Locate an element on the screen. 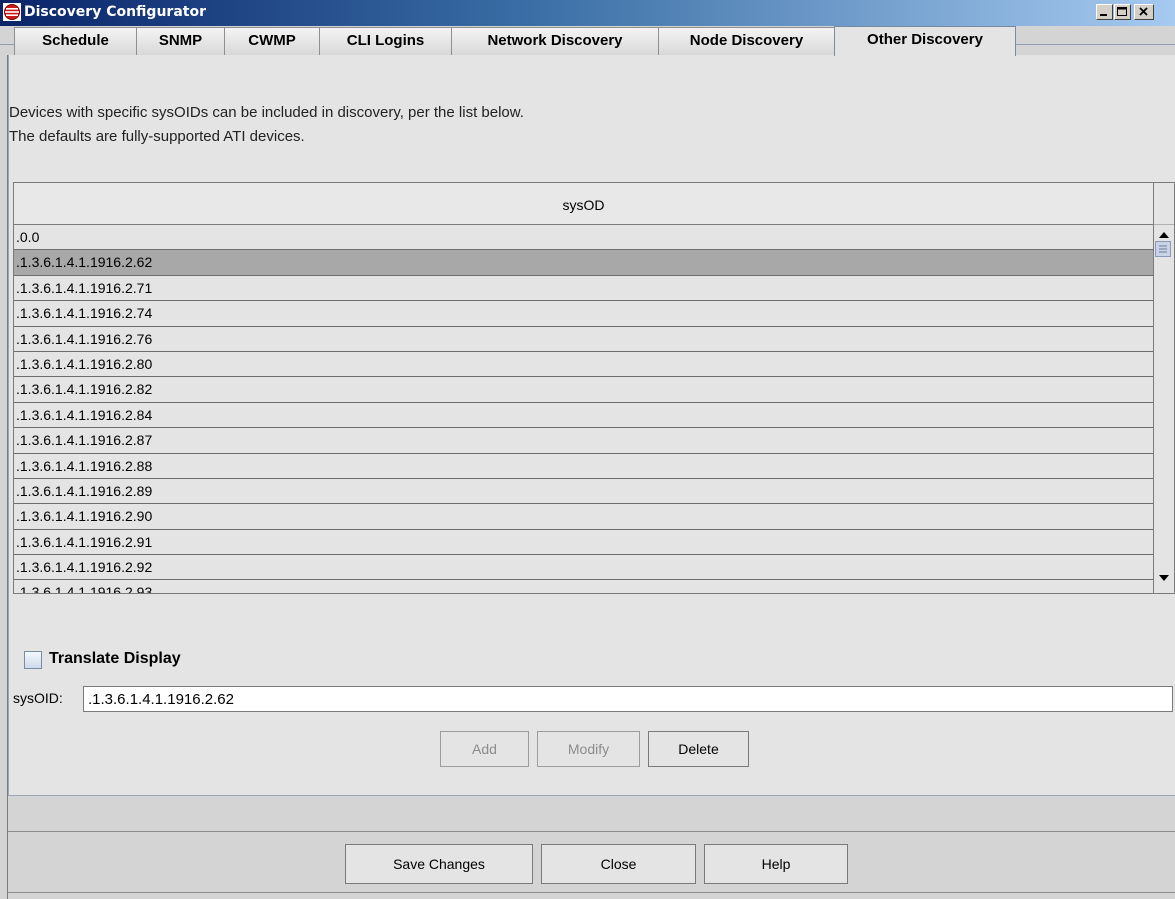 This screenshot has width=1175, height=899. scroll-up-arrow-icon is located at coordinates (1164, 235).